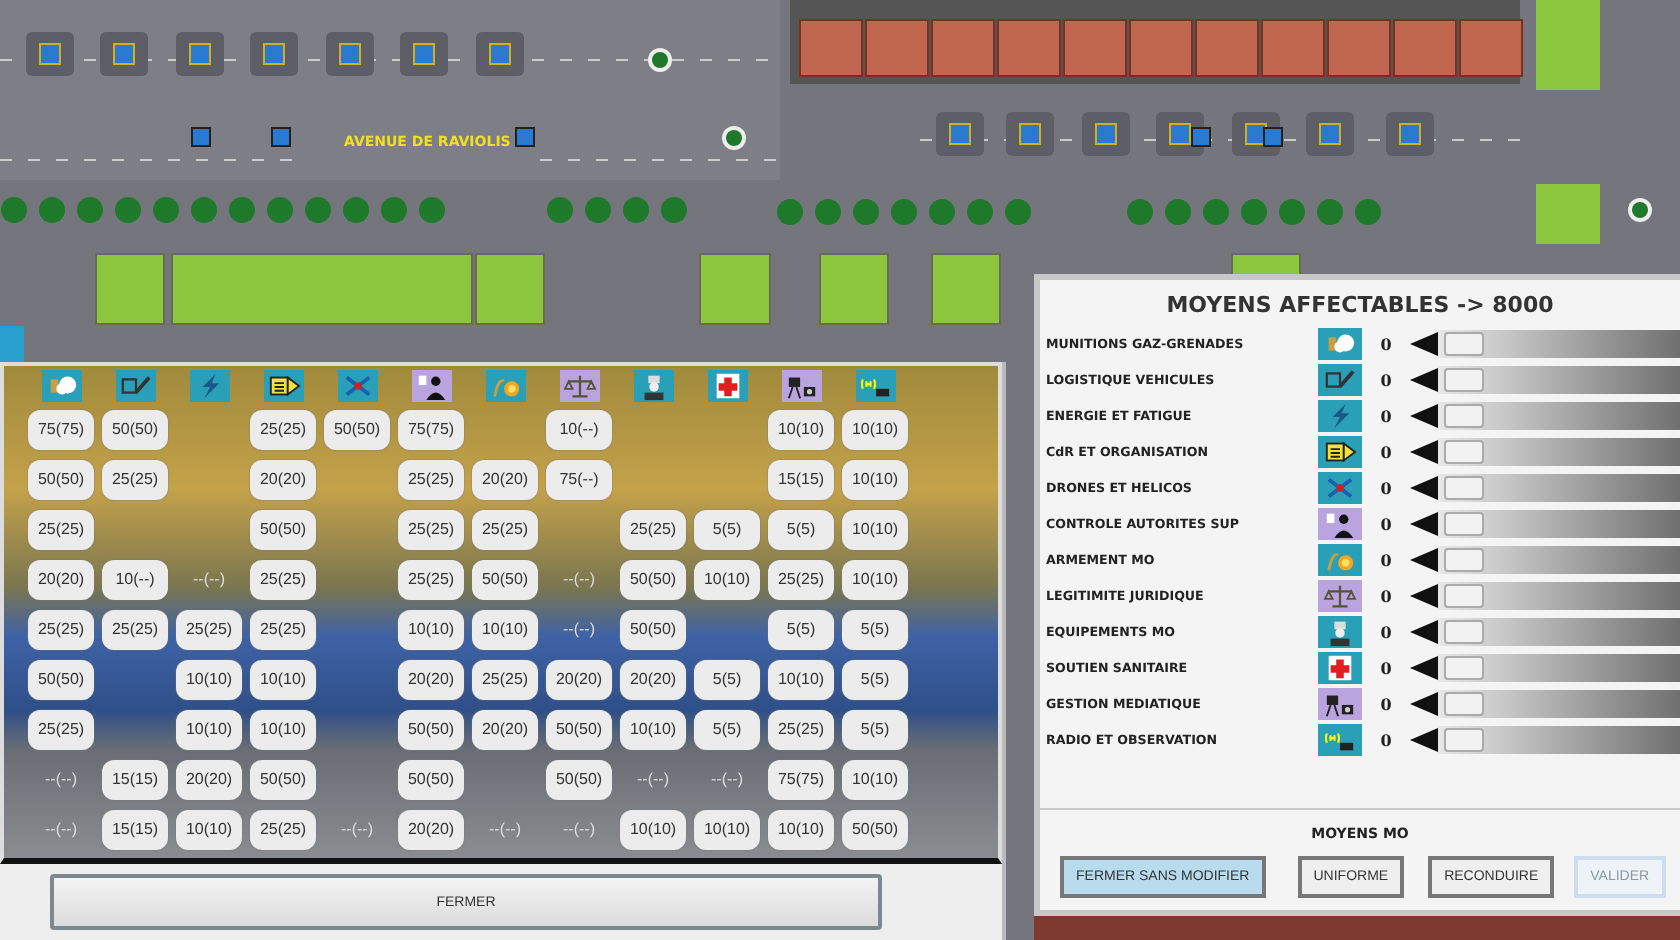  I want to click on allocation-cell: 75(--), so click(579, 479).